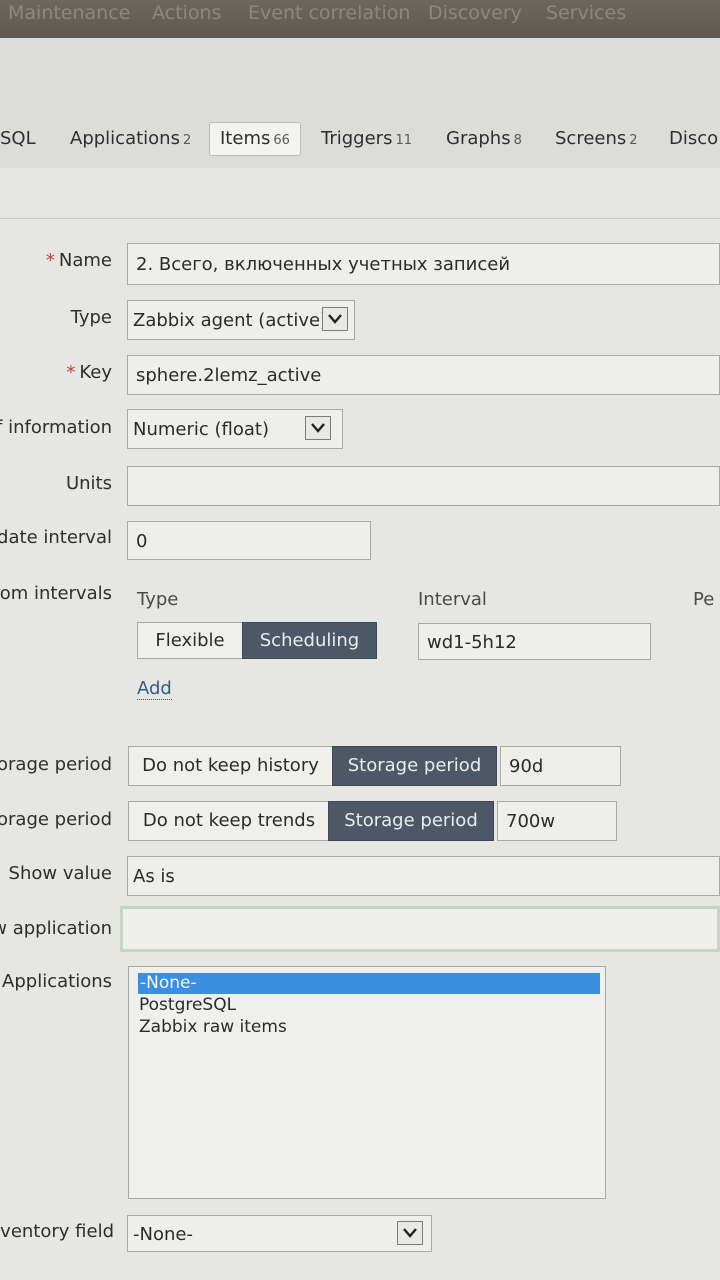 Image resolution: width=720 pixels, height=1280 pixels. I want to click on list-item: Zabbix raw items, so click(213, 1027).